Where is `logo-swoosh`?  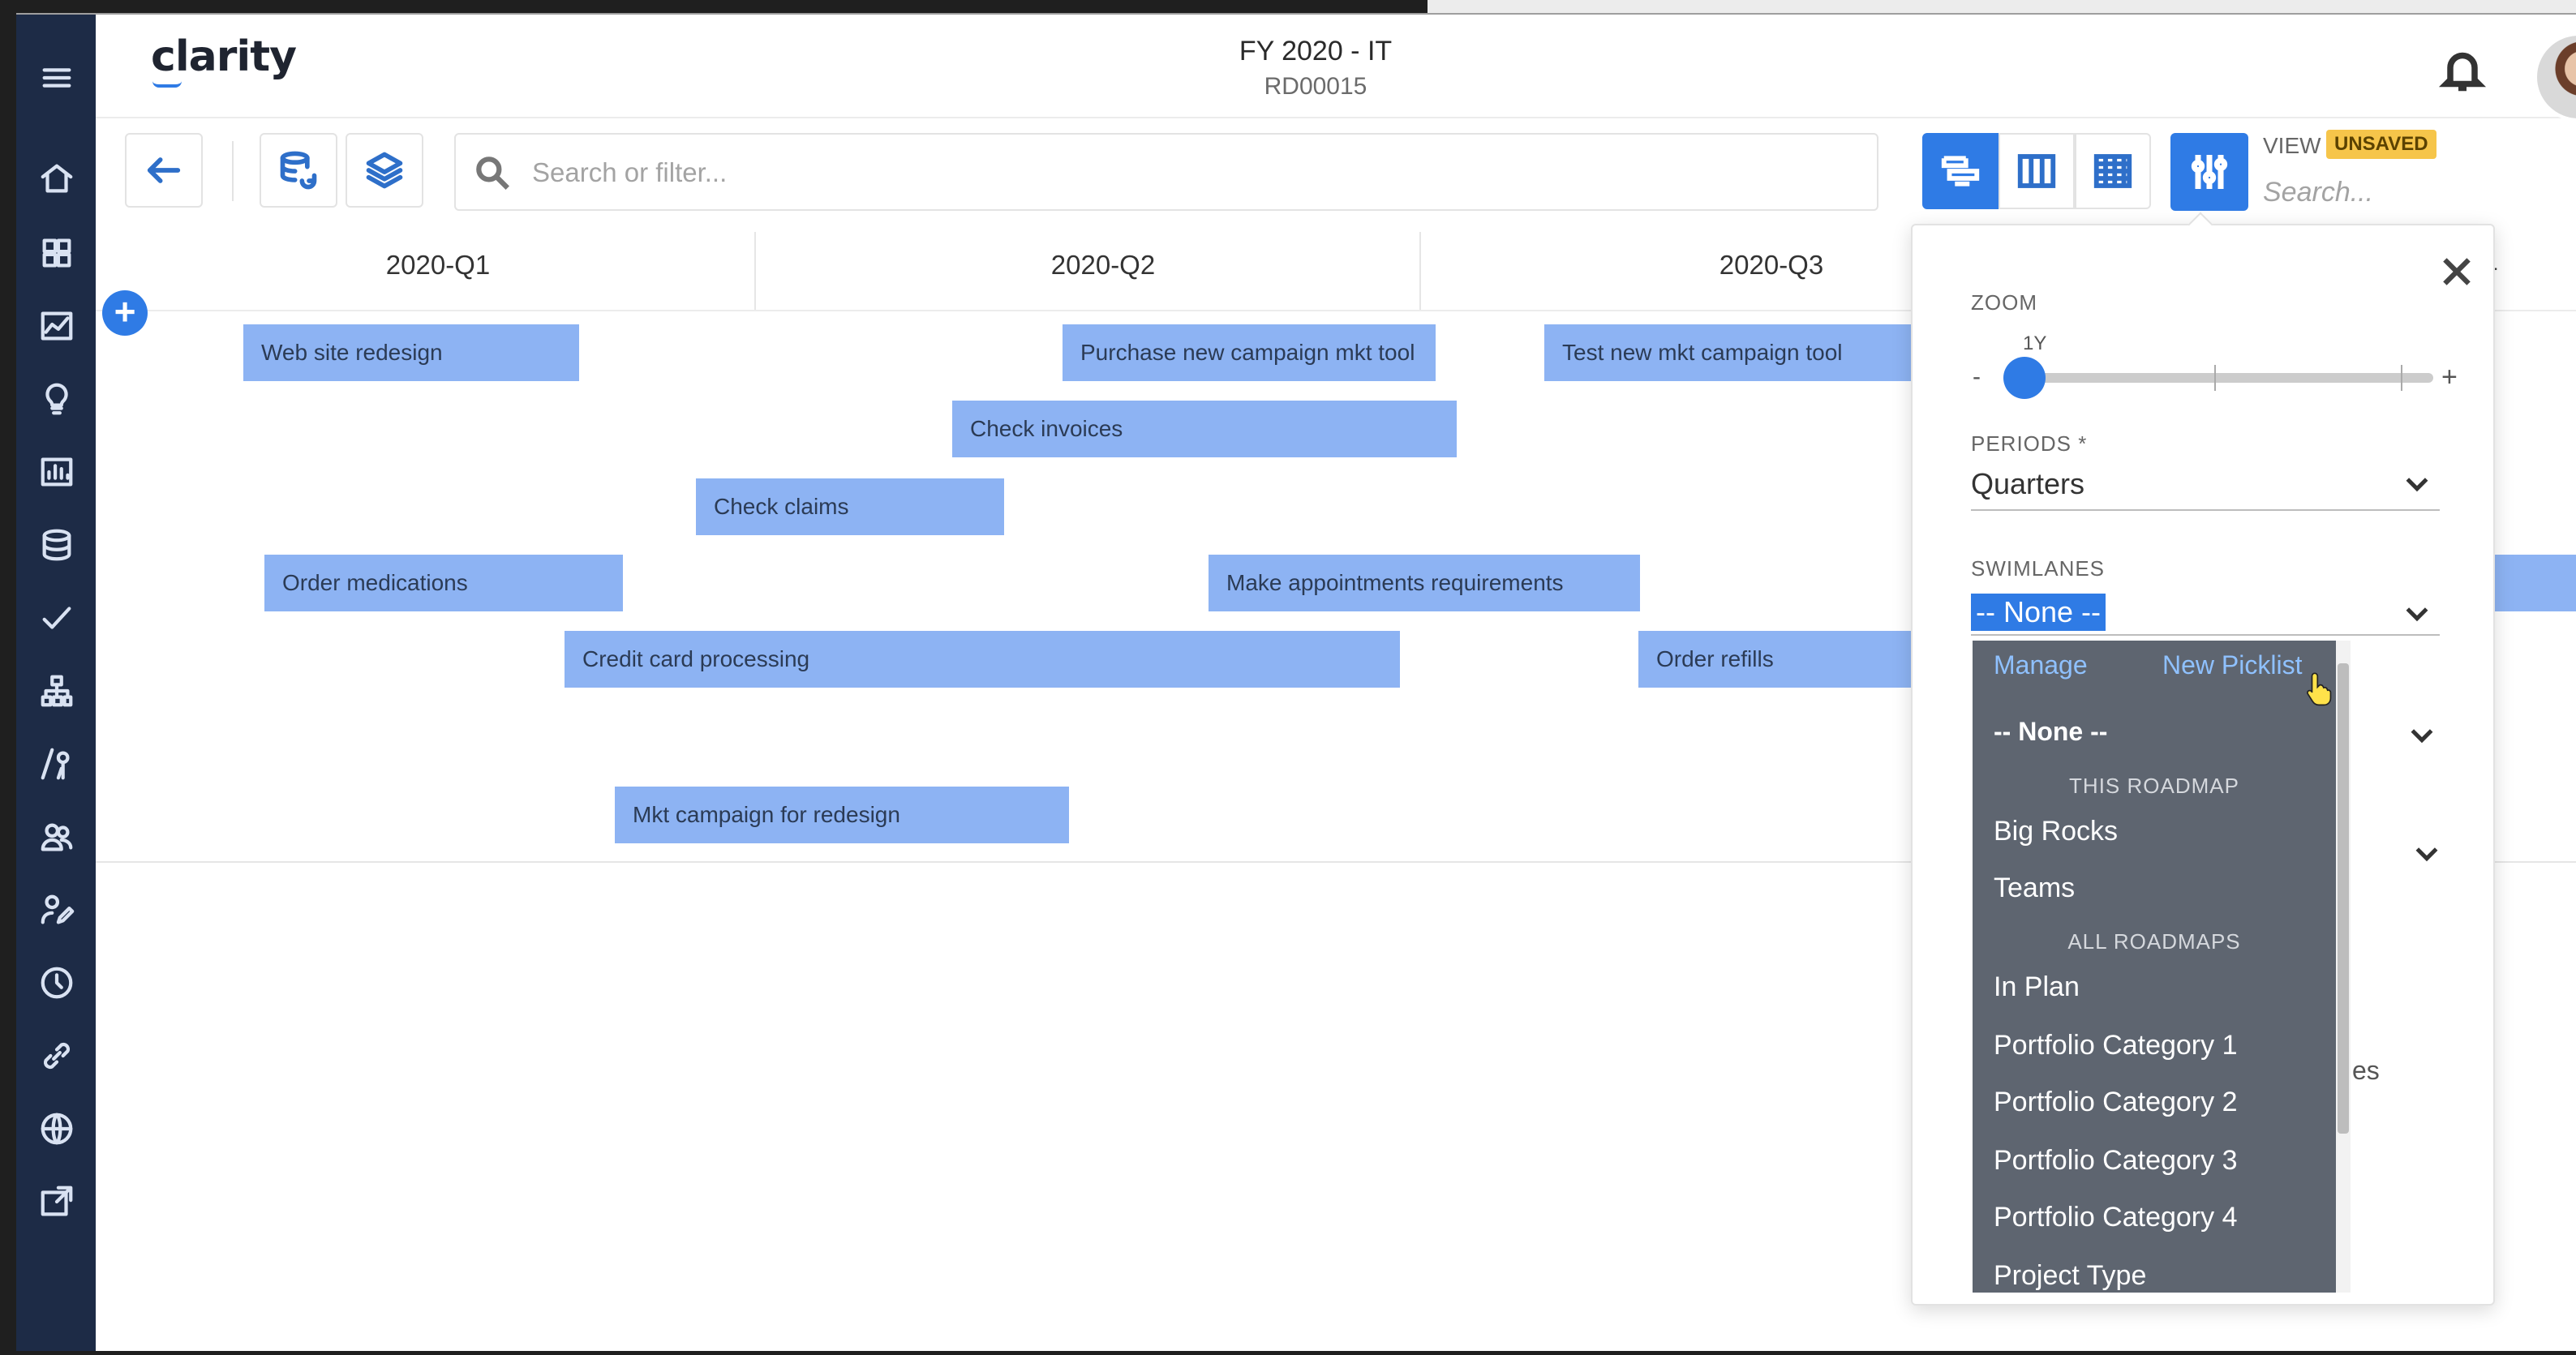
logo-swoosh is located at coordinates (167, 84).